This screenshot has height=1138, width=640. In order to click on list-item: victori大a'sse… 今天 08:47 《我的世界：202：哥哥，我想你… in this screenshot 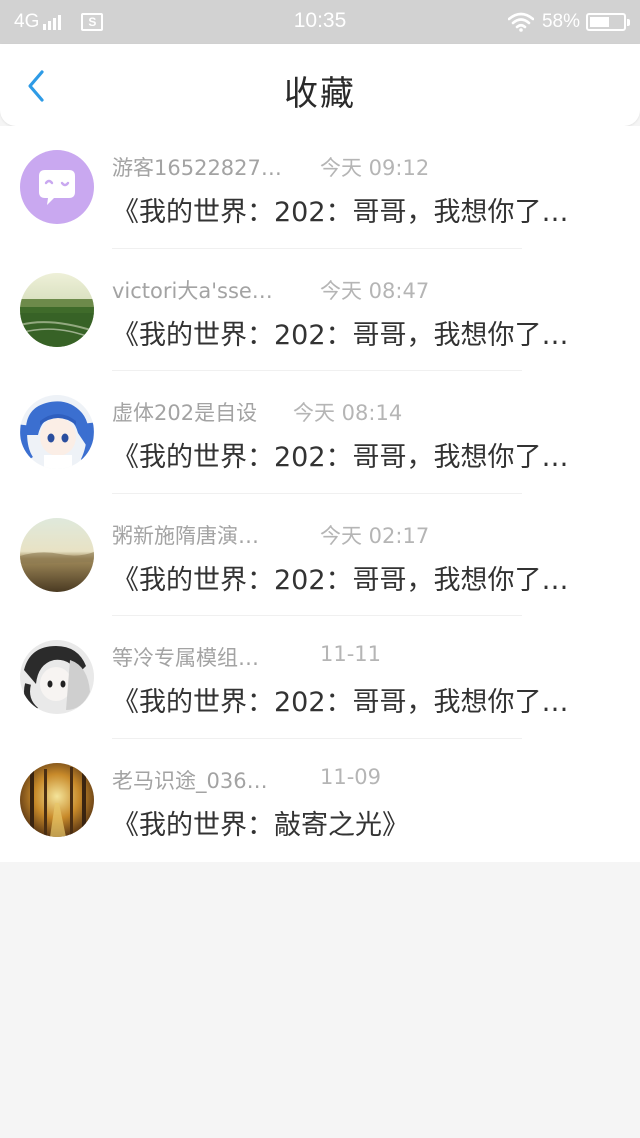, I will do `click(320, 310)`.